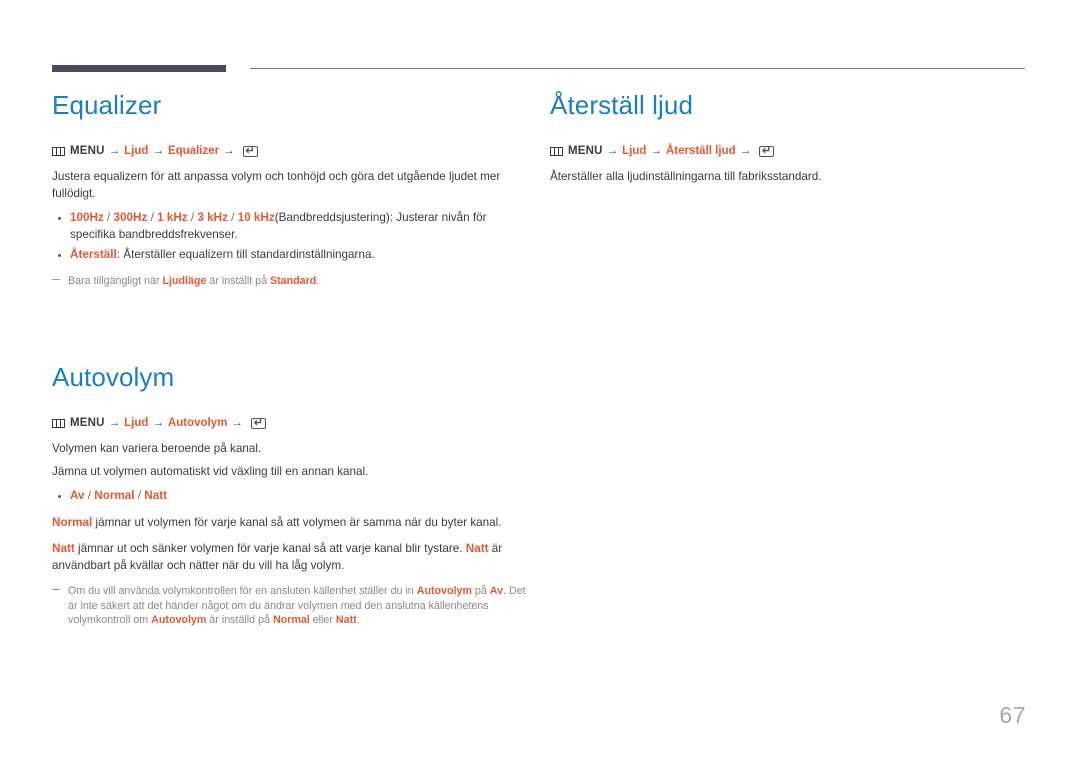  What do you see at coordinates (87, 217) in the screenshot?
I see `option-100hz: 100Hz` at bounding box center [87, 217].